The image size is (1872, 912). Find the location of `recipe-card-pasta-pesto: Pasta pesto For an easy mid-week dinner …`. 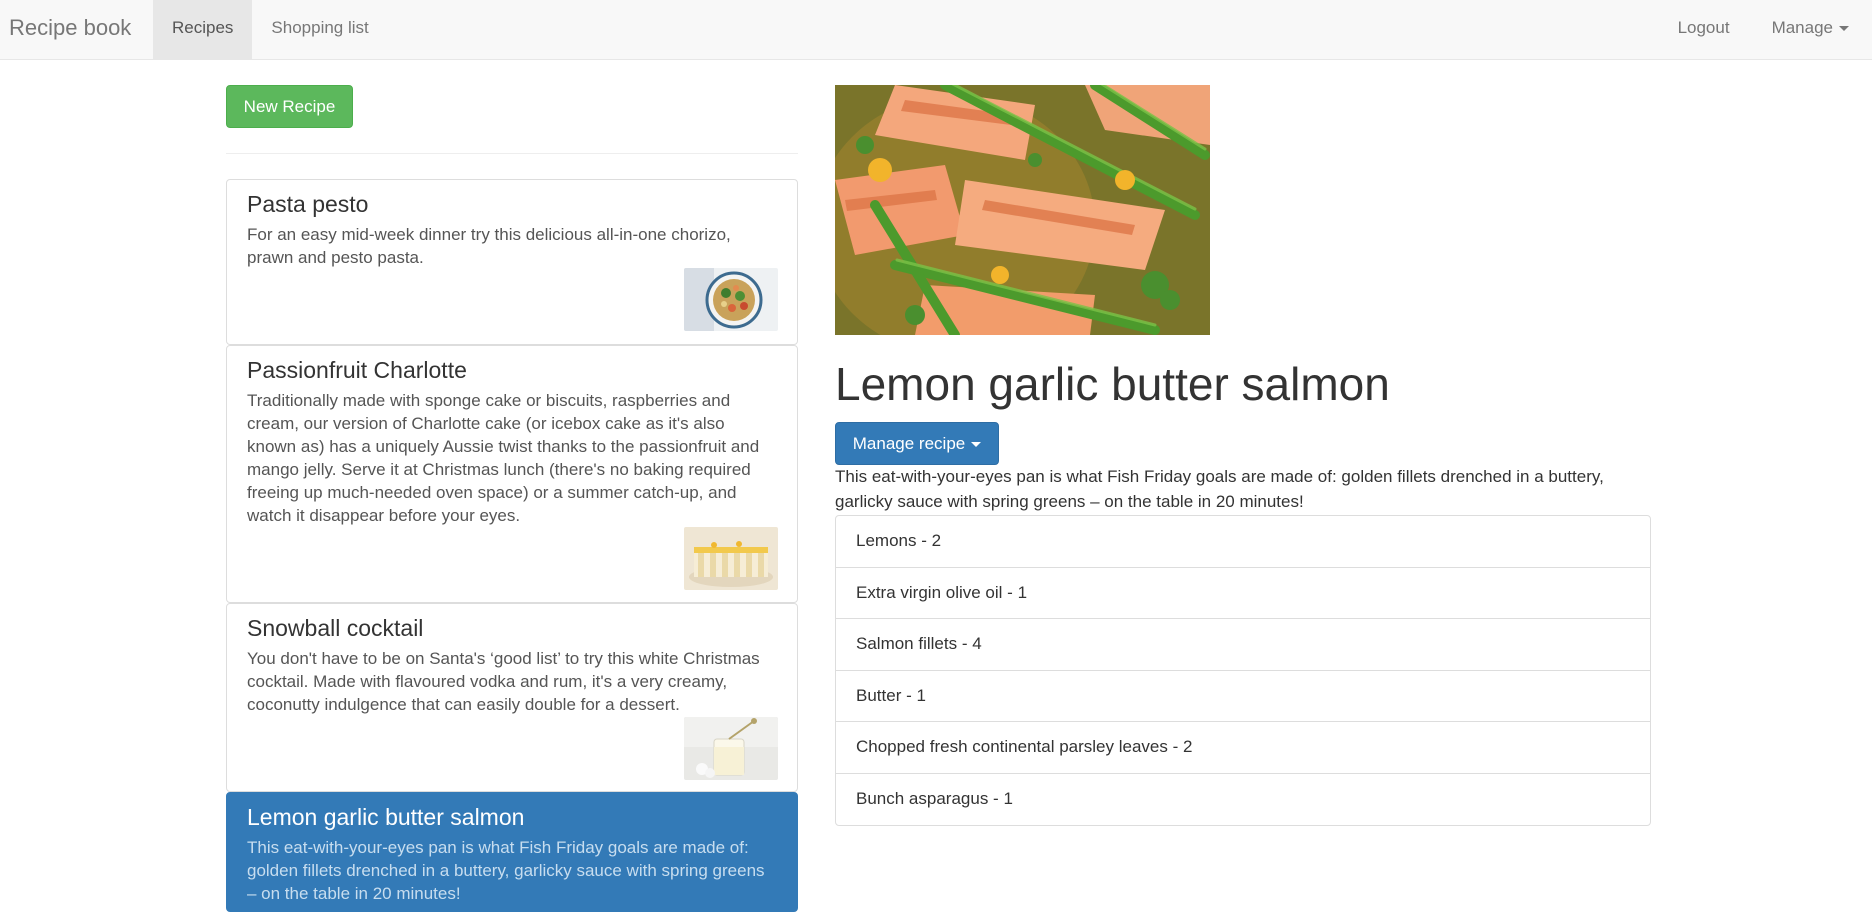

recipe-card-pasta-pesto: Pasta pesto For an easy mid-week dinner … is located at coordinates (512, 262).